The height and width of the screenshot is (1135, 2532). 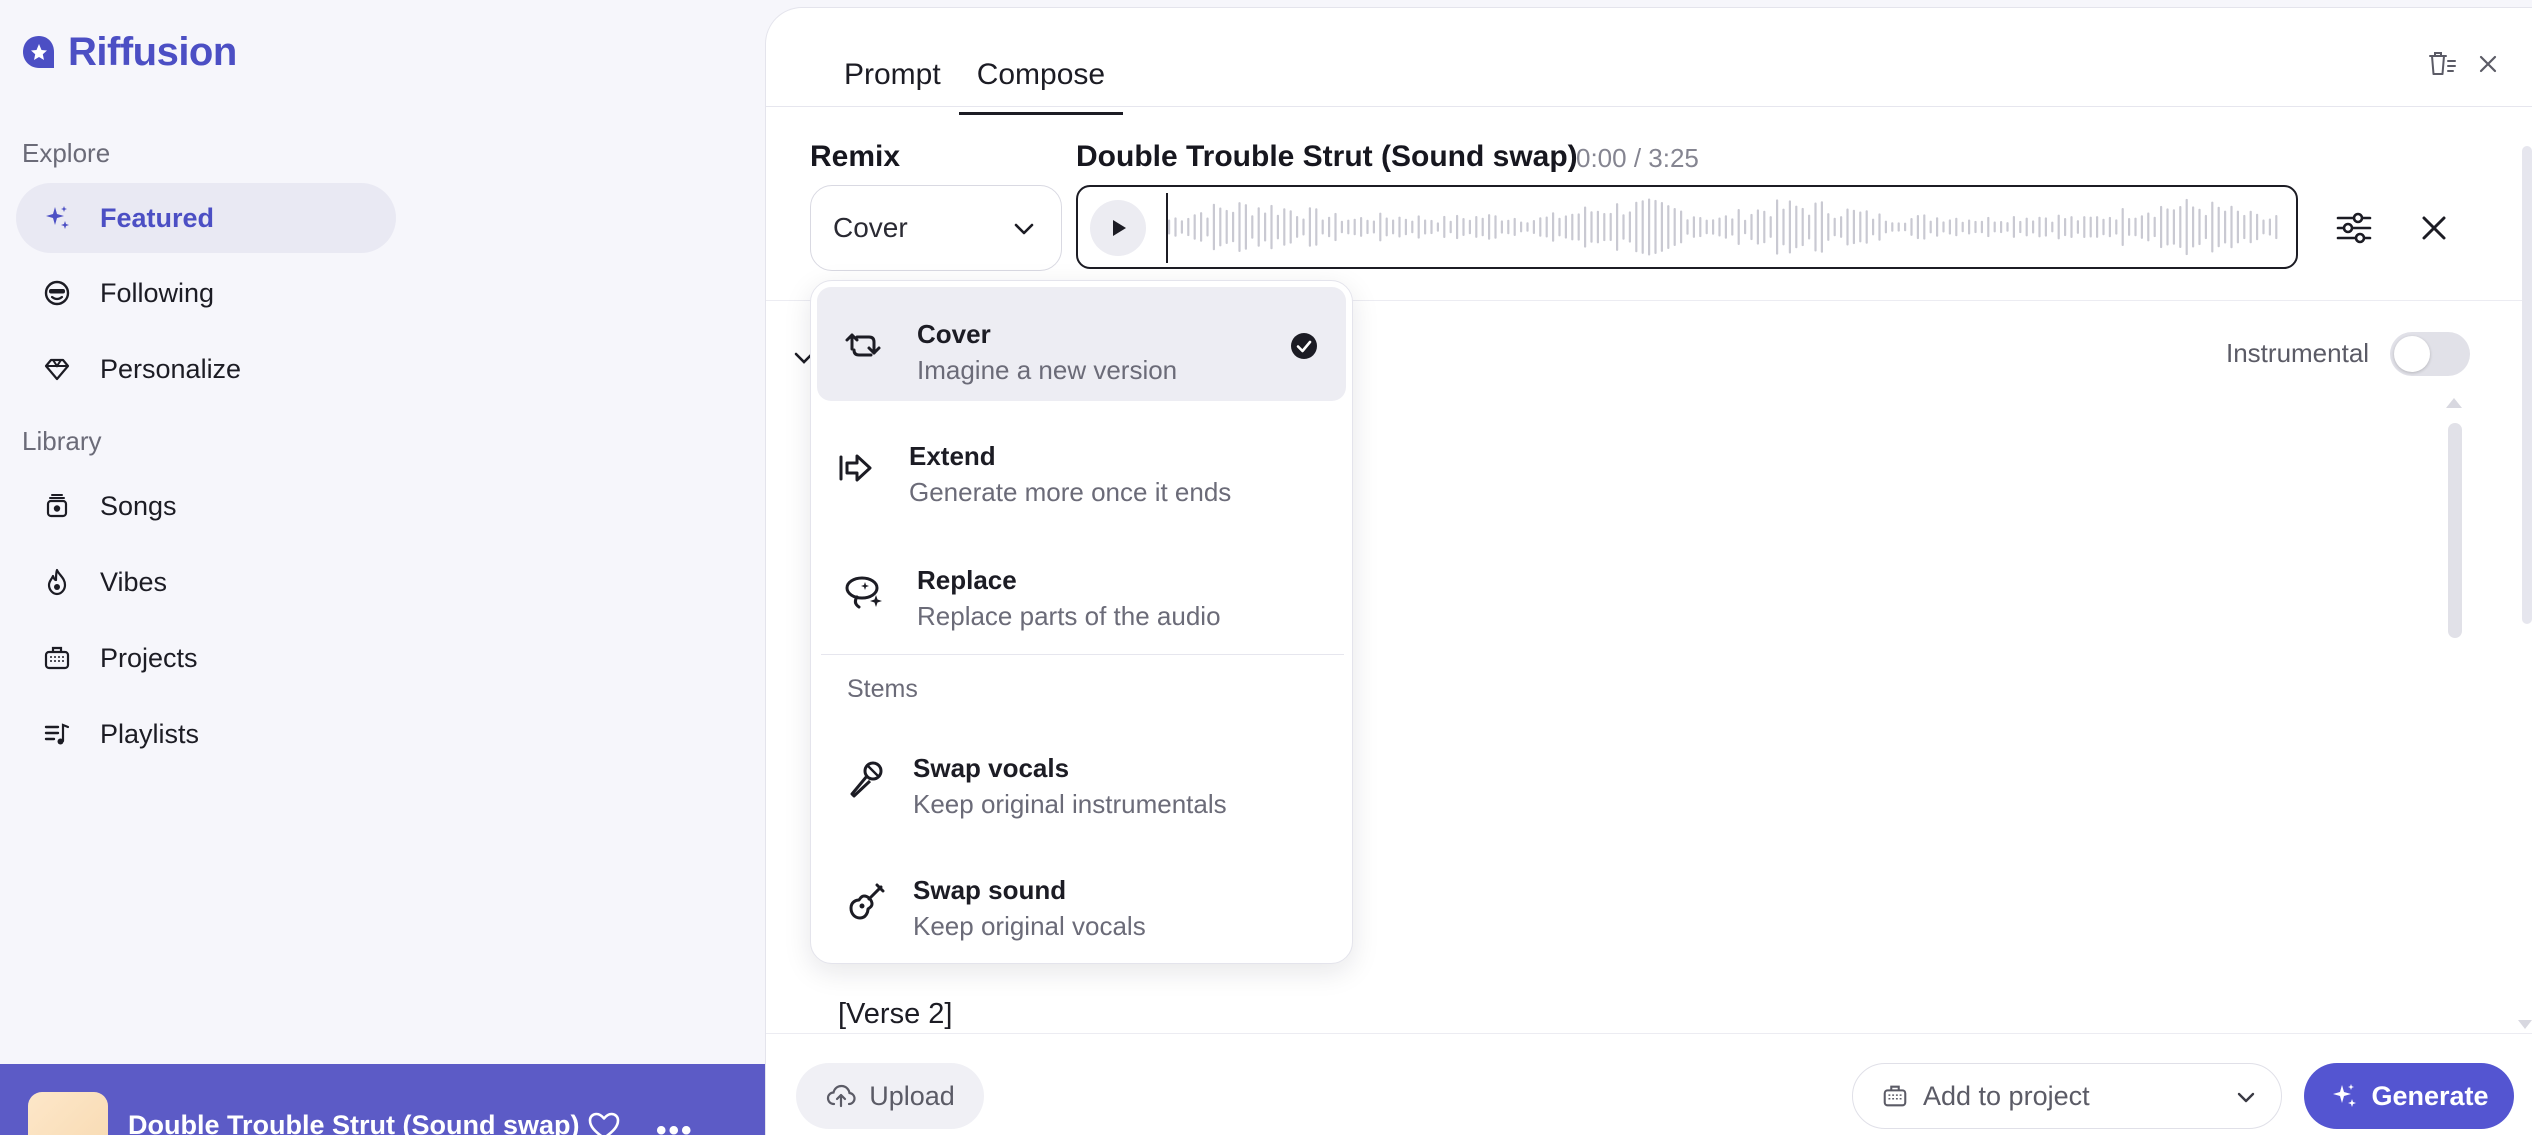 I want to click on scroll-up-arrow, so click(x=2454, y=403).